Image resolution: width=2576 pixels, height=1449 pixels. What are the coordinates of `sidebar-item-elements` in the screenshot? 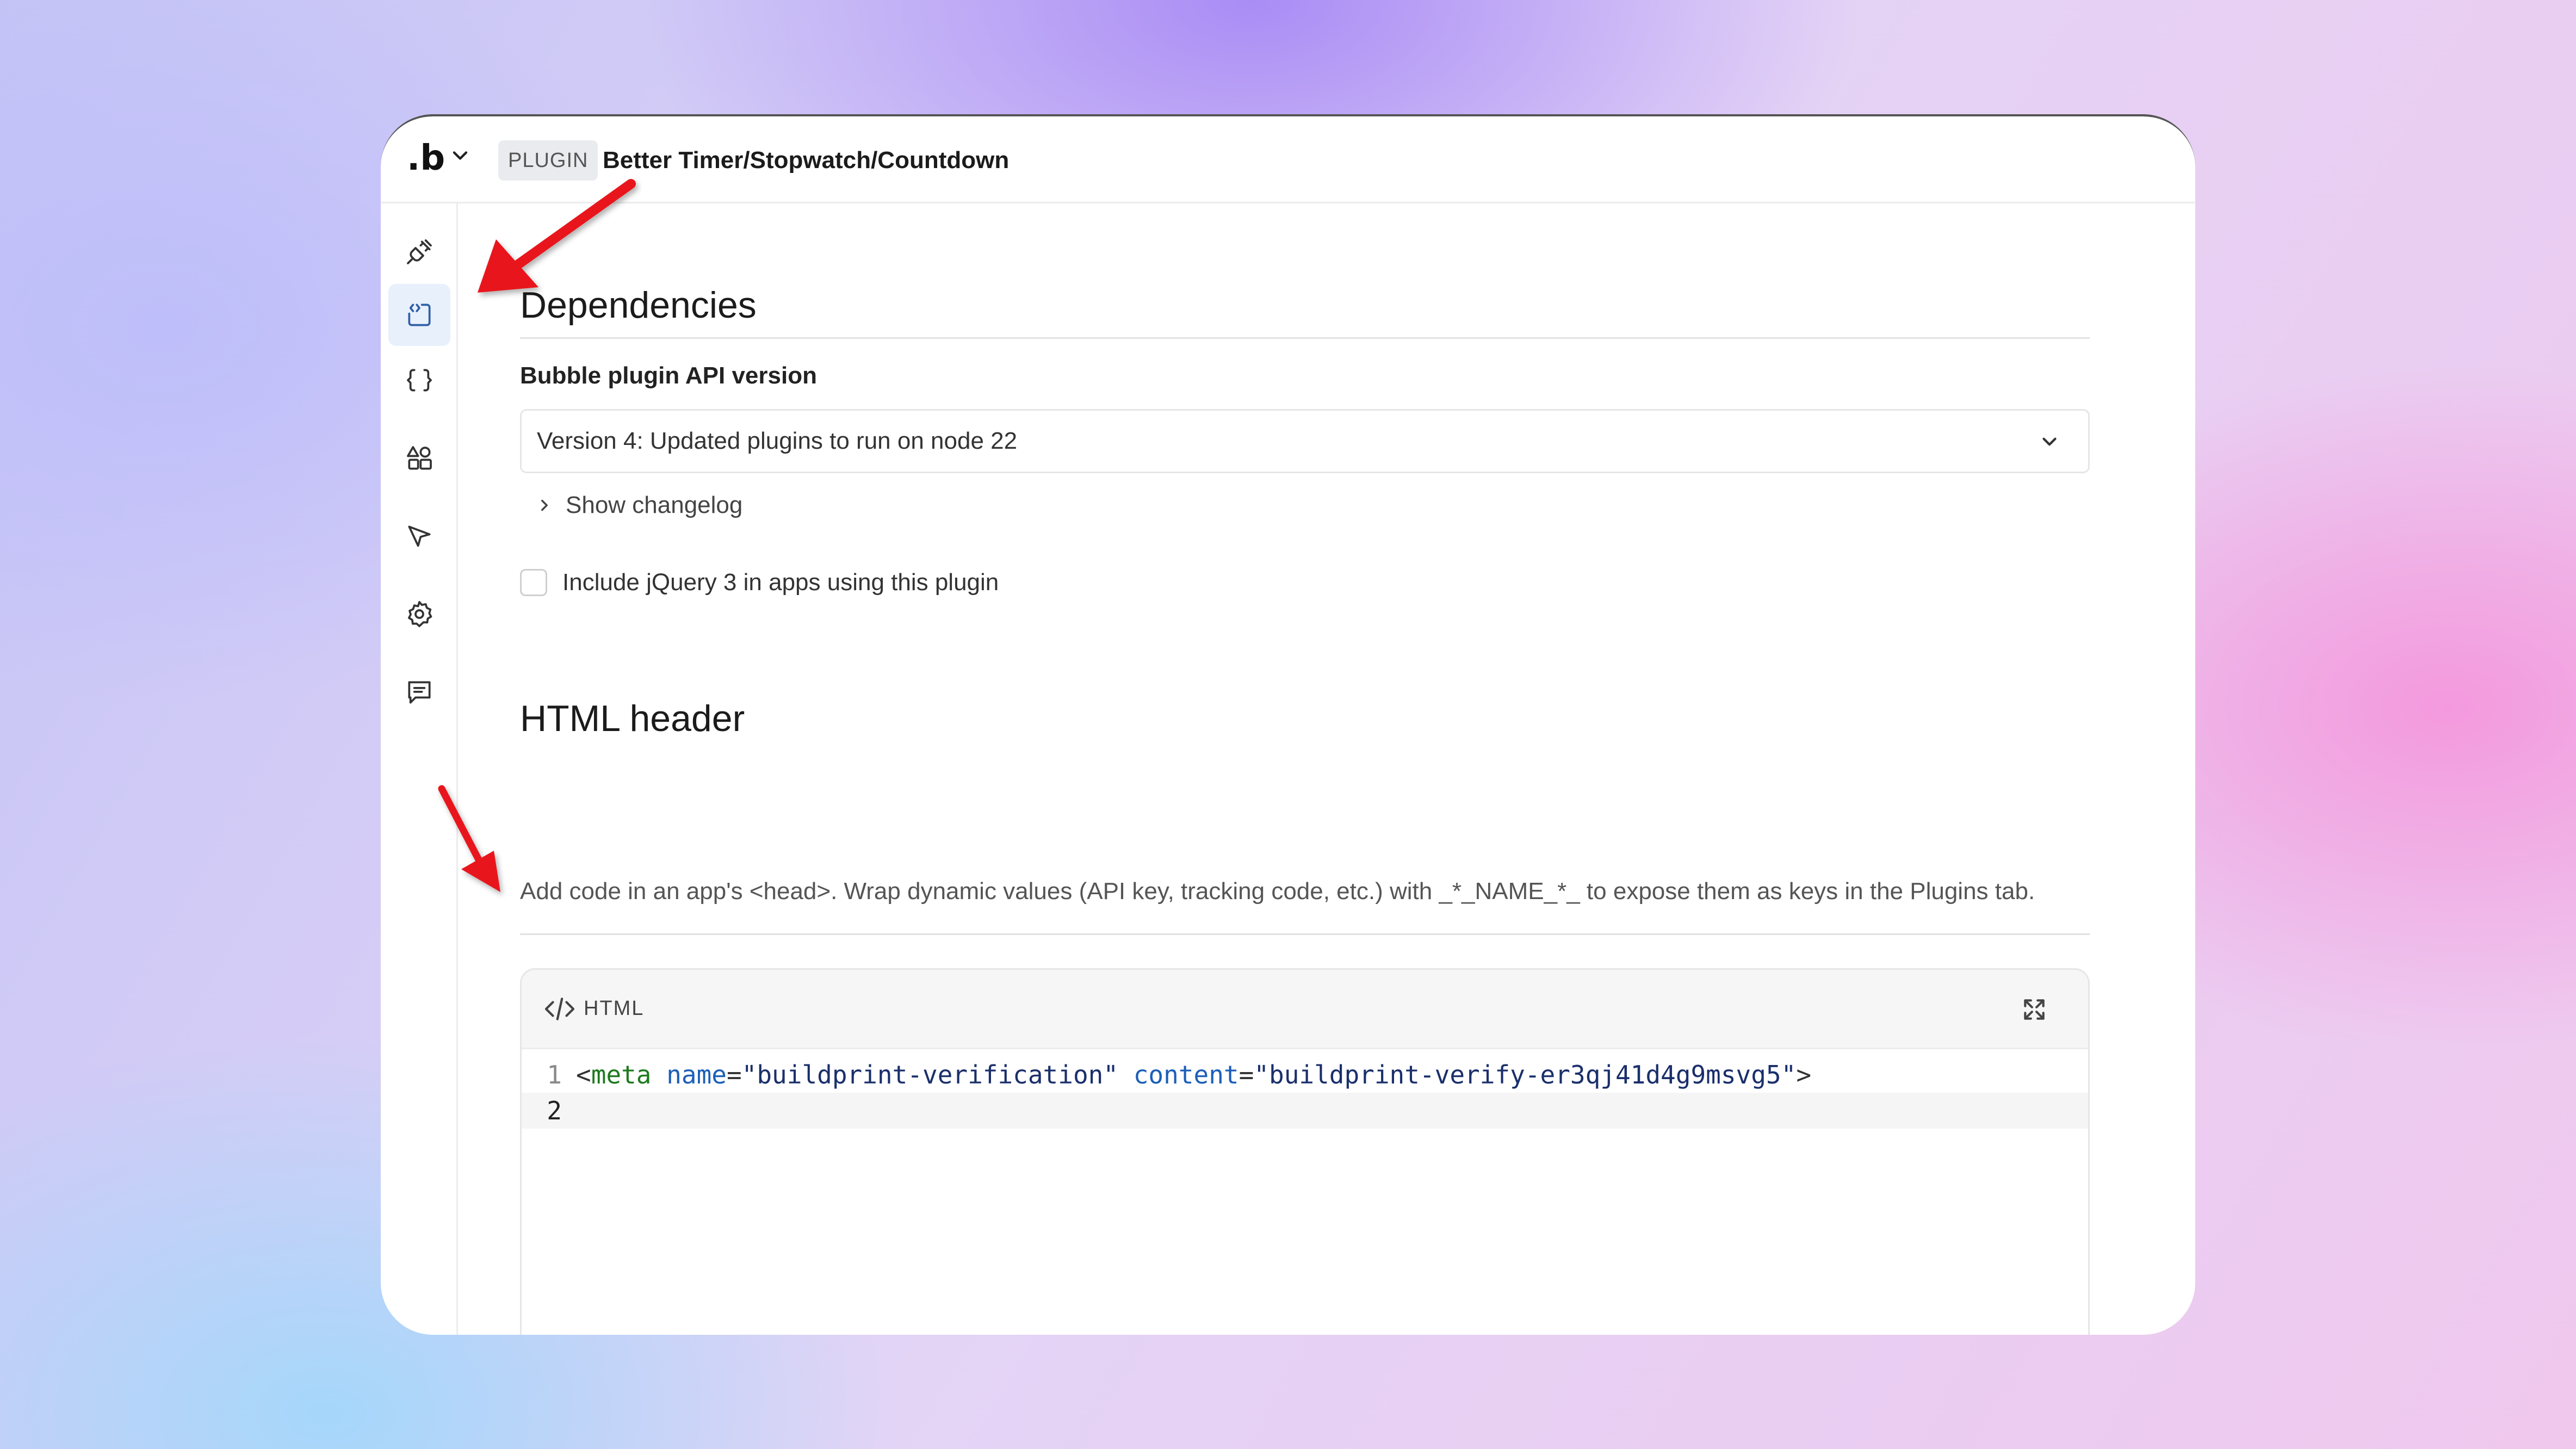 It's located at (419, 459).